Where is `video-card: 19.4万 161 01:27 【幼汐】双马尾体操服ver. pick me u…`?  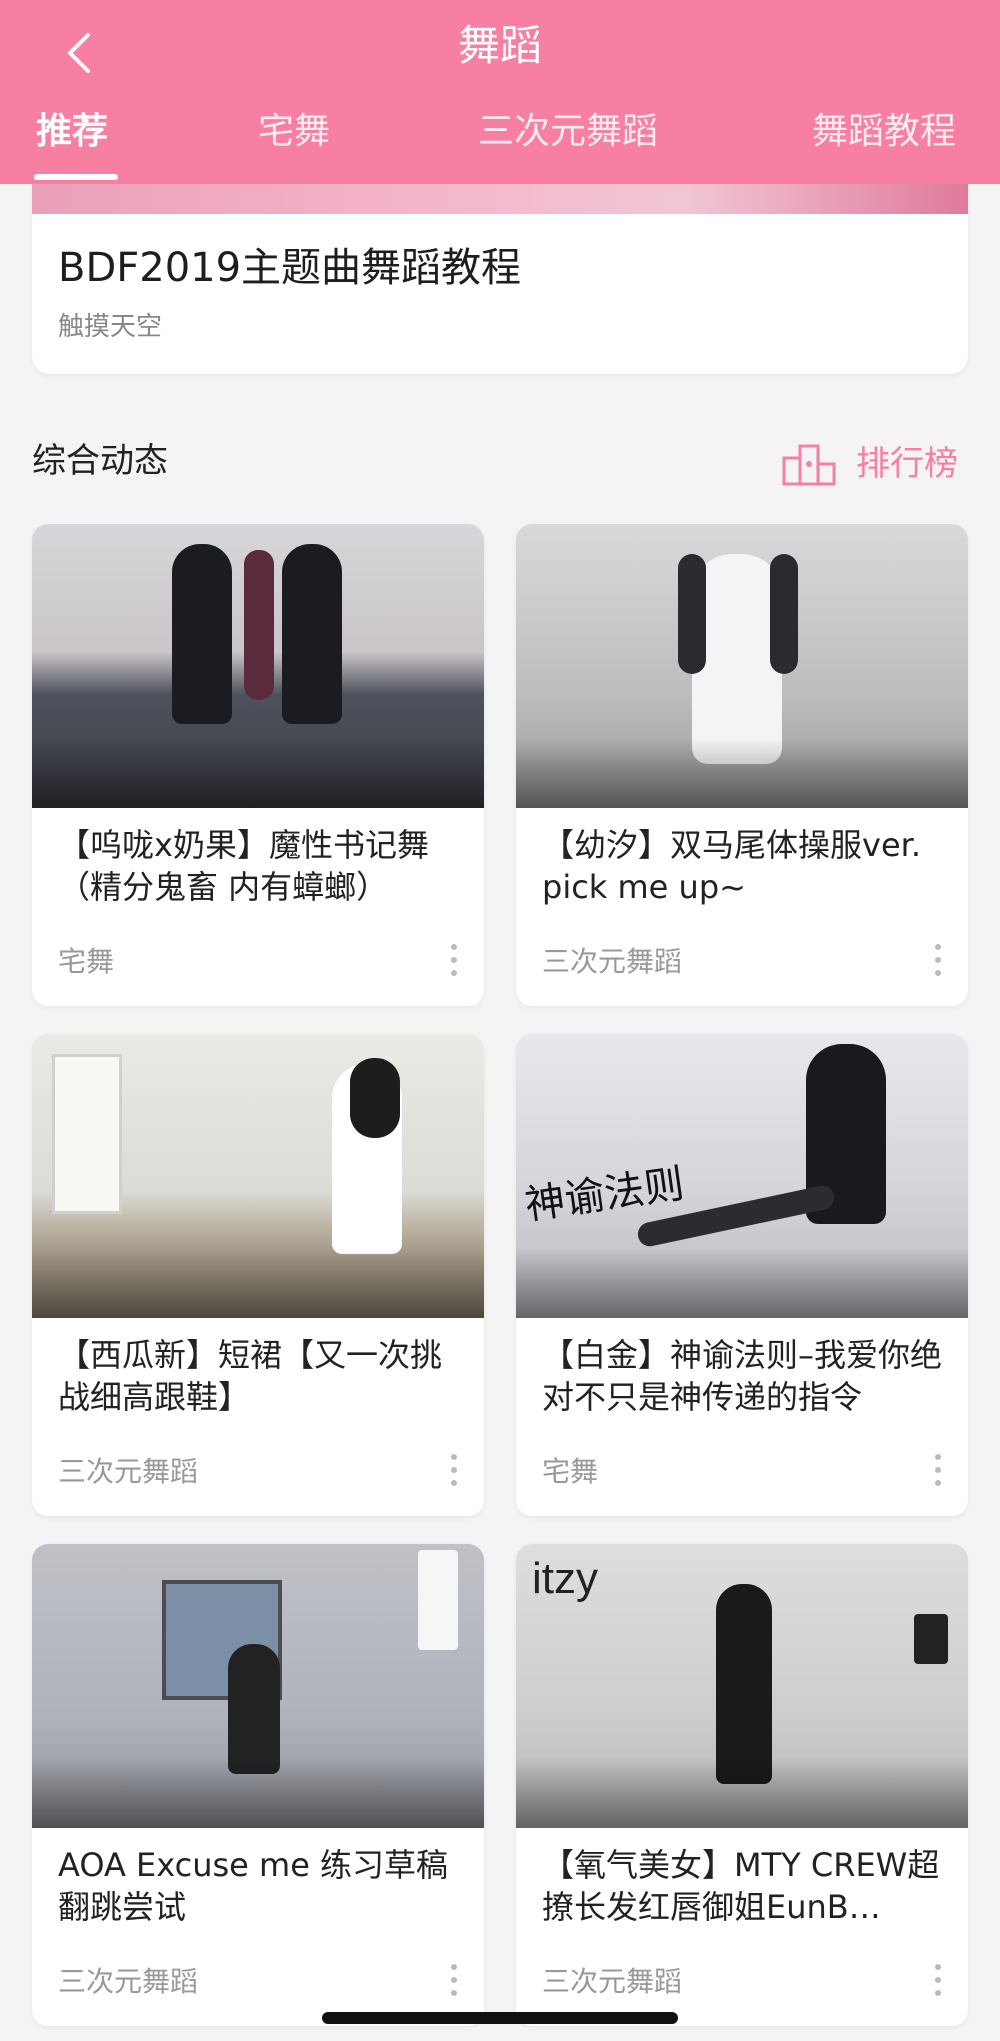
video-card: 19.4万 161 01:27 【幼汐】双马尾体操服ver. pick me u… is located at coordinates (742, 765).